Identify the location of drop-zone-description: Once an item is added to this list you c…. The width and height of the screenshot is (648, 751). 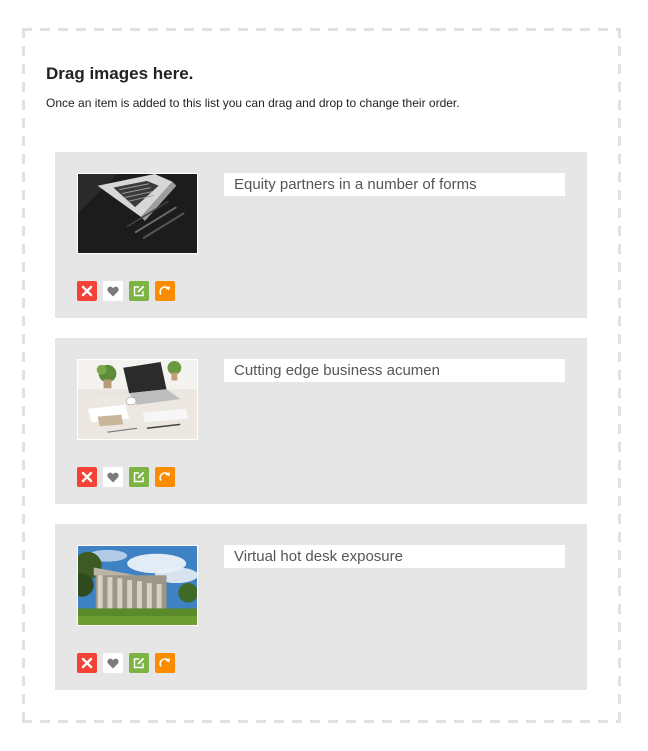
(253, 103).